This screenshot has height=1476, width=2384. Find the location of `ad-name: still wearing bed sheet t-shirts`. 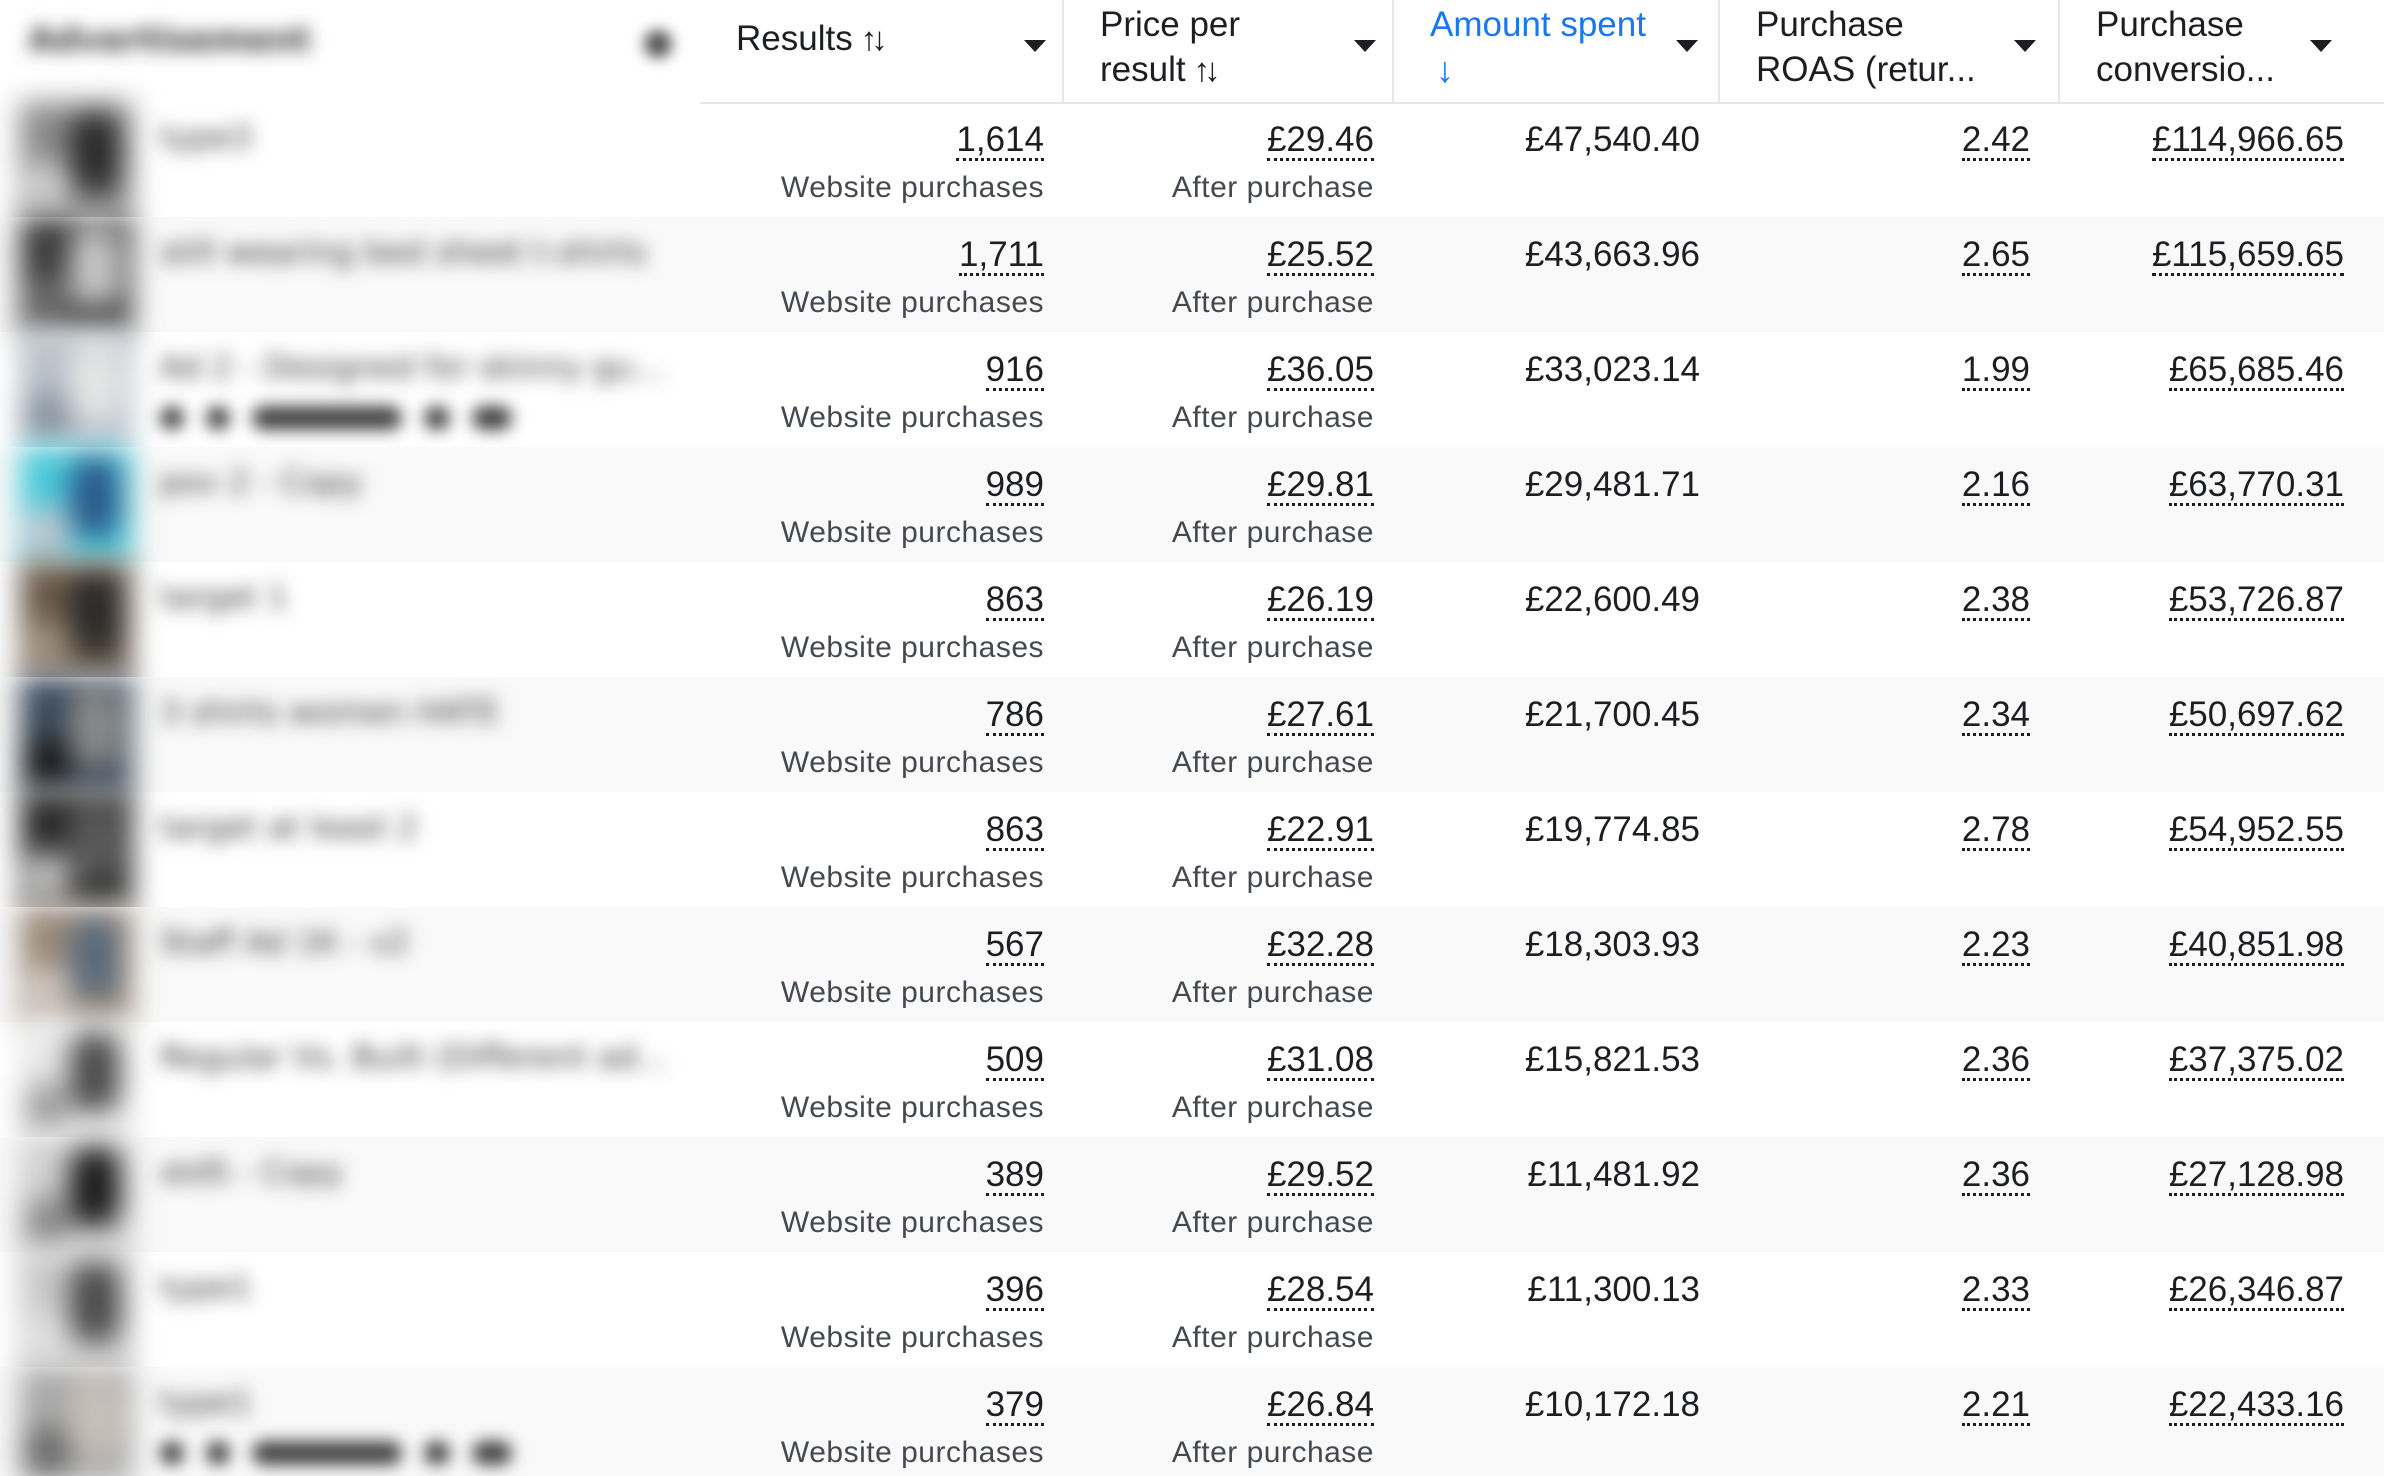

ad-name: still wearing bed sheet t-shirts is located at coordinates (403, 252).